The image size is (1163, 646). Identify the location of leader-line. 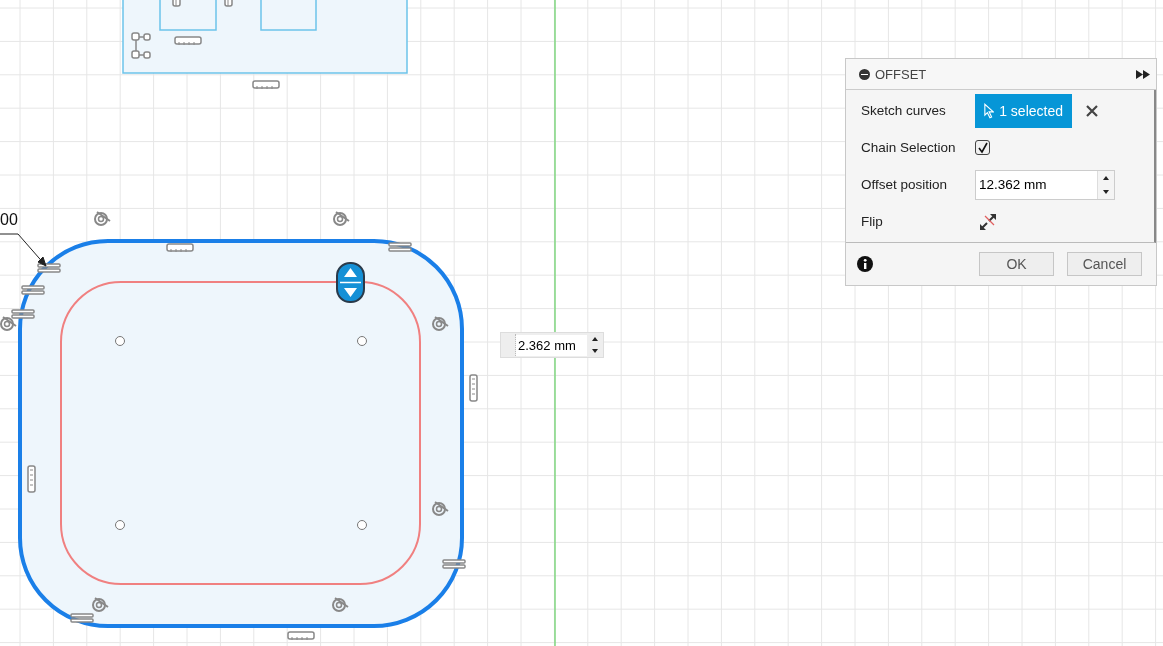
(23, 250).